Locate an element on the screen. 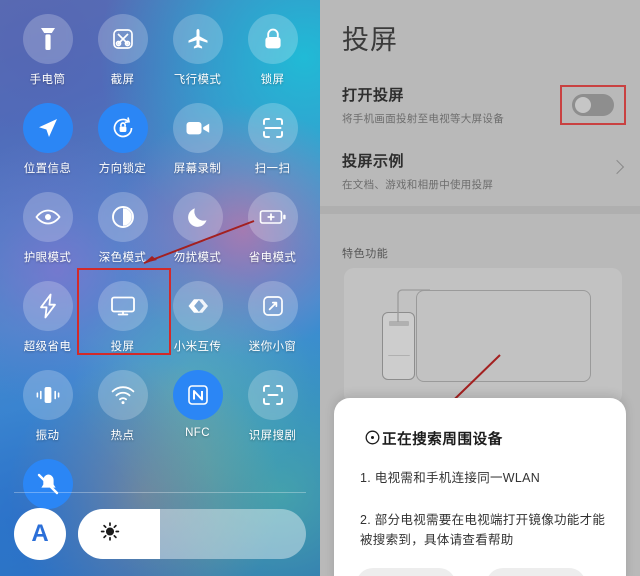 This screenshot has height=576, width=640. tile-battery-saver: 省电模式 is located at coordinates (272, 236).